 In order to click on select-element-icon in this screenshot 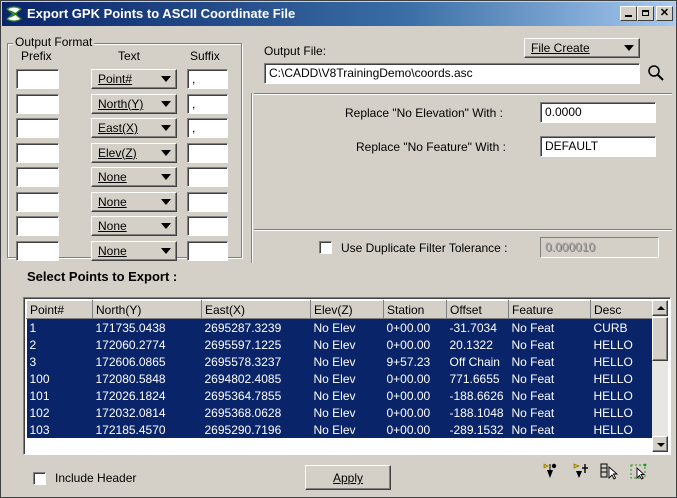, I will do `click(609, 471)`.